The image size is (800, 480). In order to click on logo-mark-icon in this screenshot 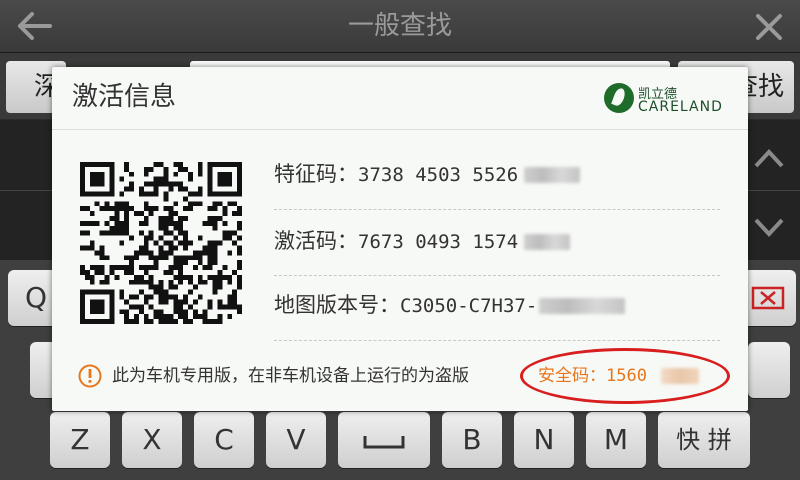, I will do `click(619, 98)`.